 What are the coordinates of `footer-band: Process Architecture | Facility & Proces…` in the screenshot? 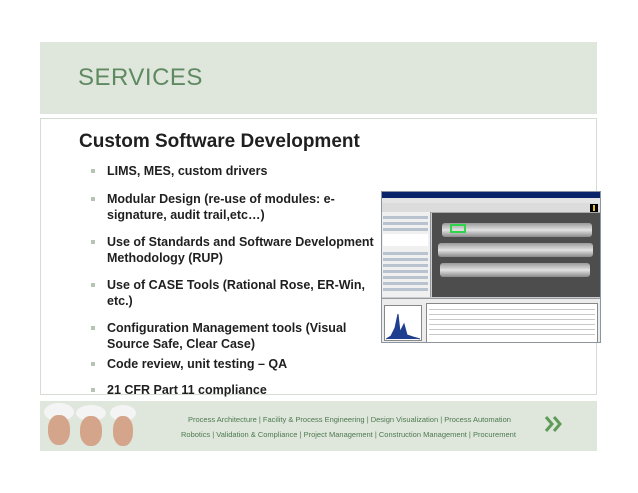 It's located at (318, 426).